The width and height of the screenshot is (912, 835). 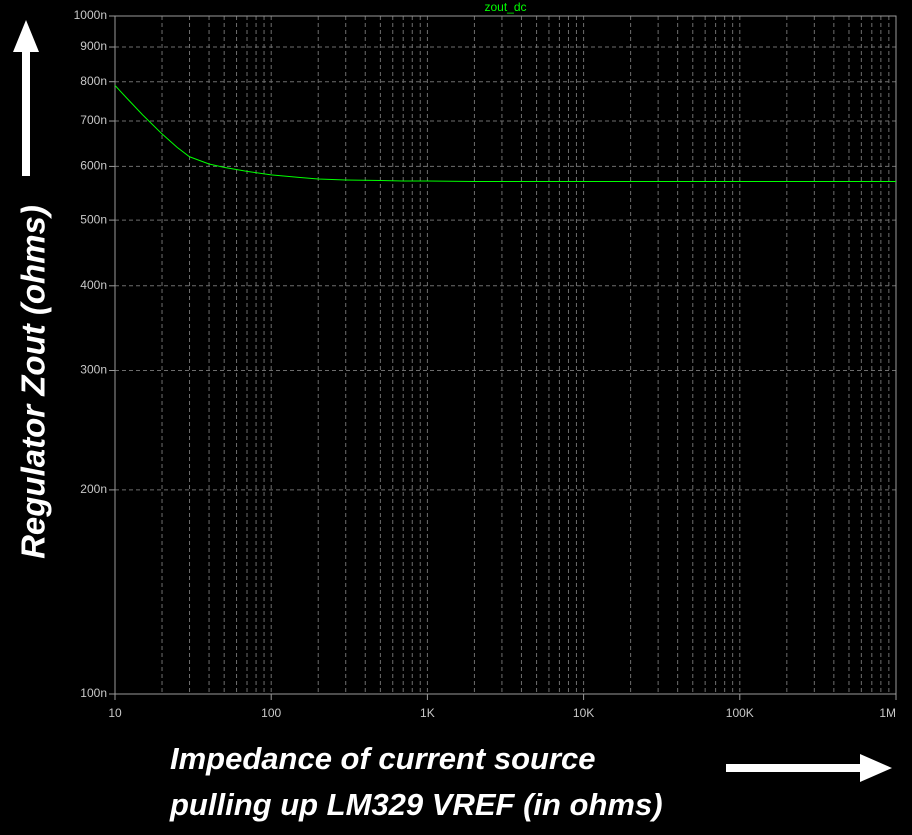 What do you see at coordinates (887, 713) in the screenshot?
I see `x-tick-label: 1M` at bounding box center [887, 713].